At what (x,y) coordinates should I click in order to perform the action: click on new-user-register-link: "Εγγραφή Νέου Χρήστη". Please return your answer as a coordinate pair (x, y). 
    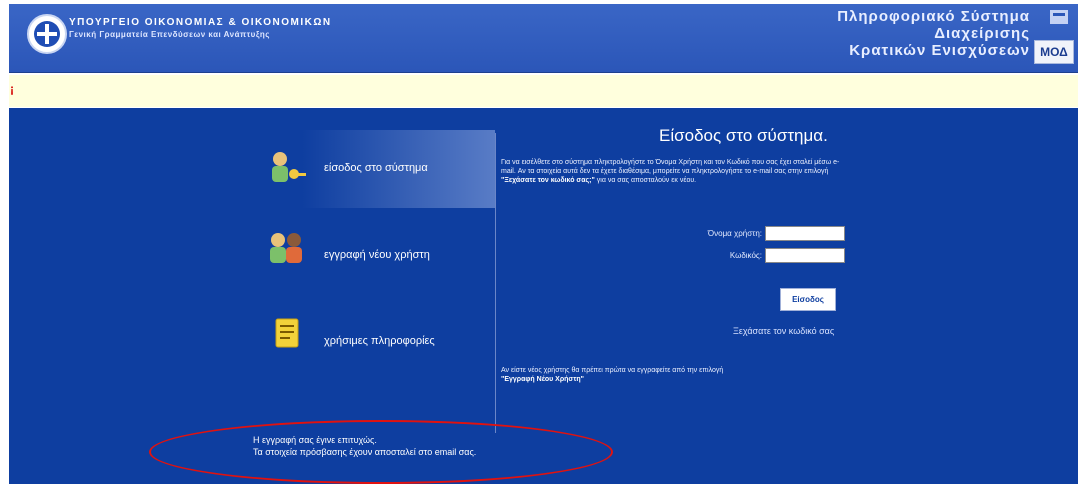
    Looking at the image, I should click on (542, 379).